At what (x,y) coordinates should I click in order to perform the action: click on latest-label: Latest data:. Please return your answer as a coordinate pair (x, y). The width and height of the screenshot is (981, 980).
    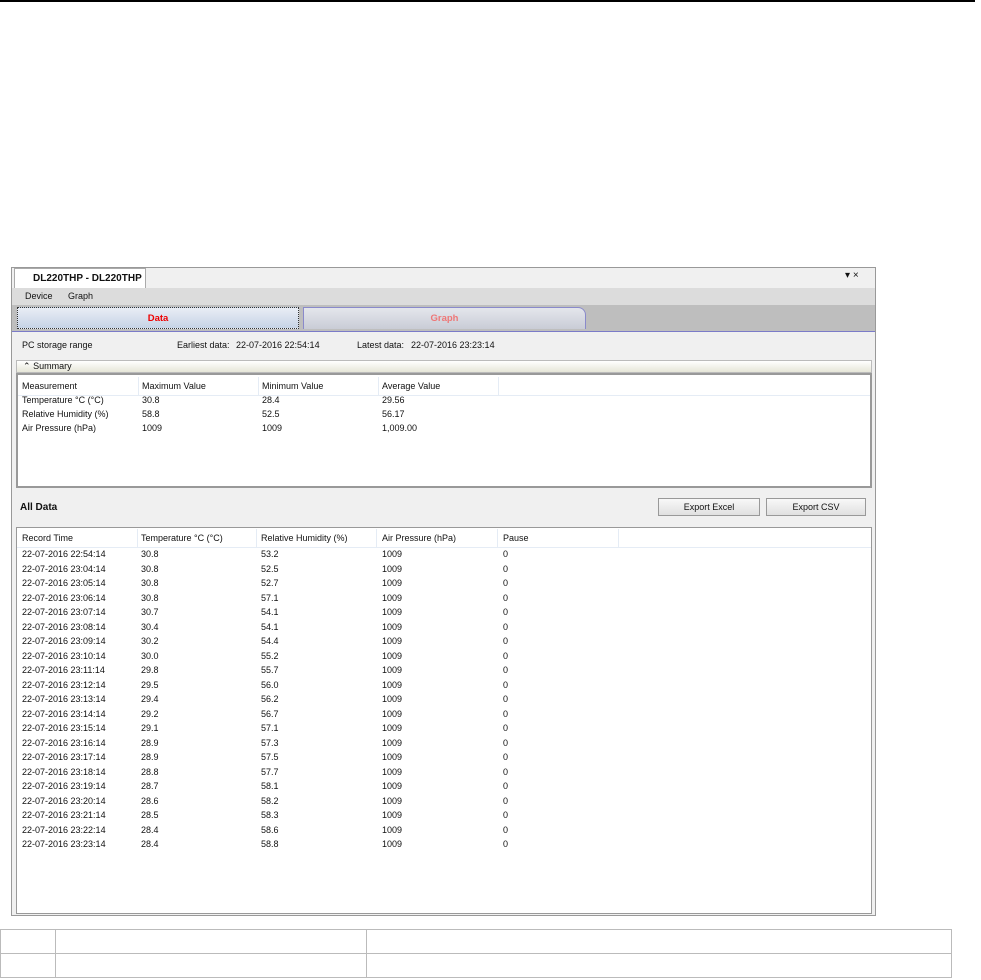
    Looking at the image, I should click on (381, 345).